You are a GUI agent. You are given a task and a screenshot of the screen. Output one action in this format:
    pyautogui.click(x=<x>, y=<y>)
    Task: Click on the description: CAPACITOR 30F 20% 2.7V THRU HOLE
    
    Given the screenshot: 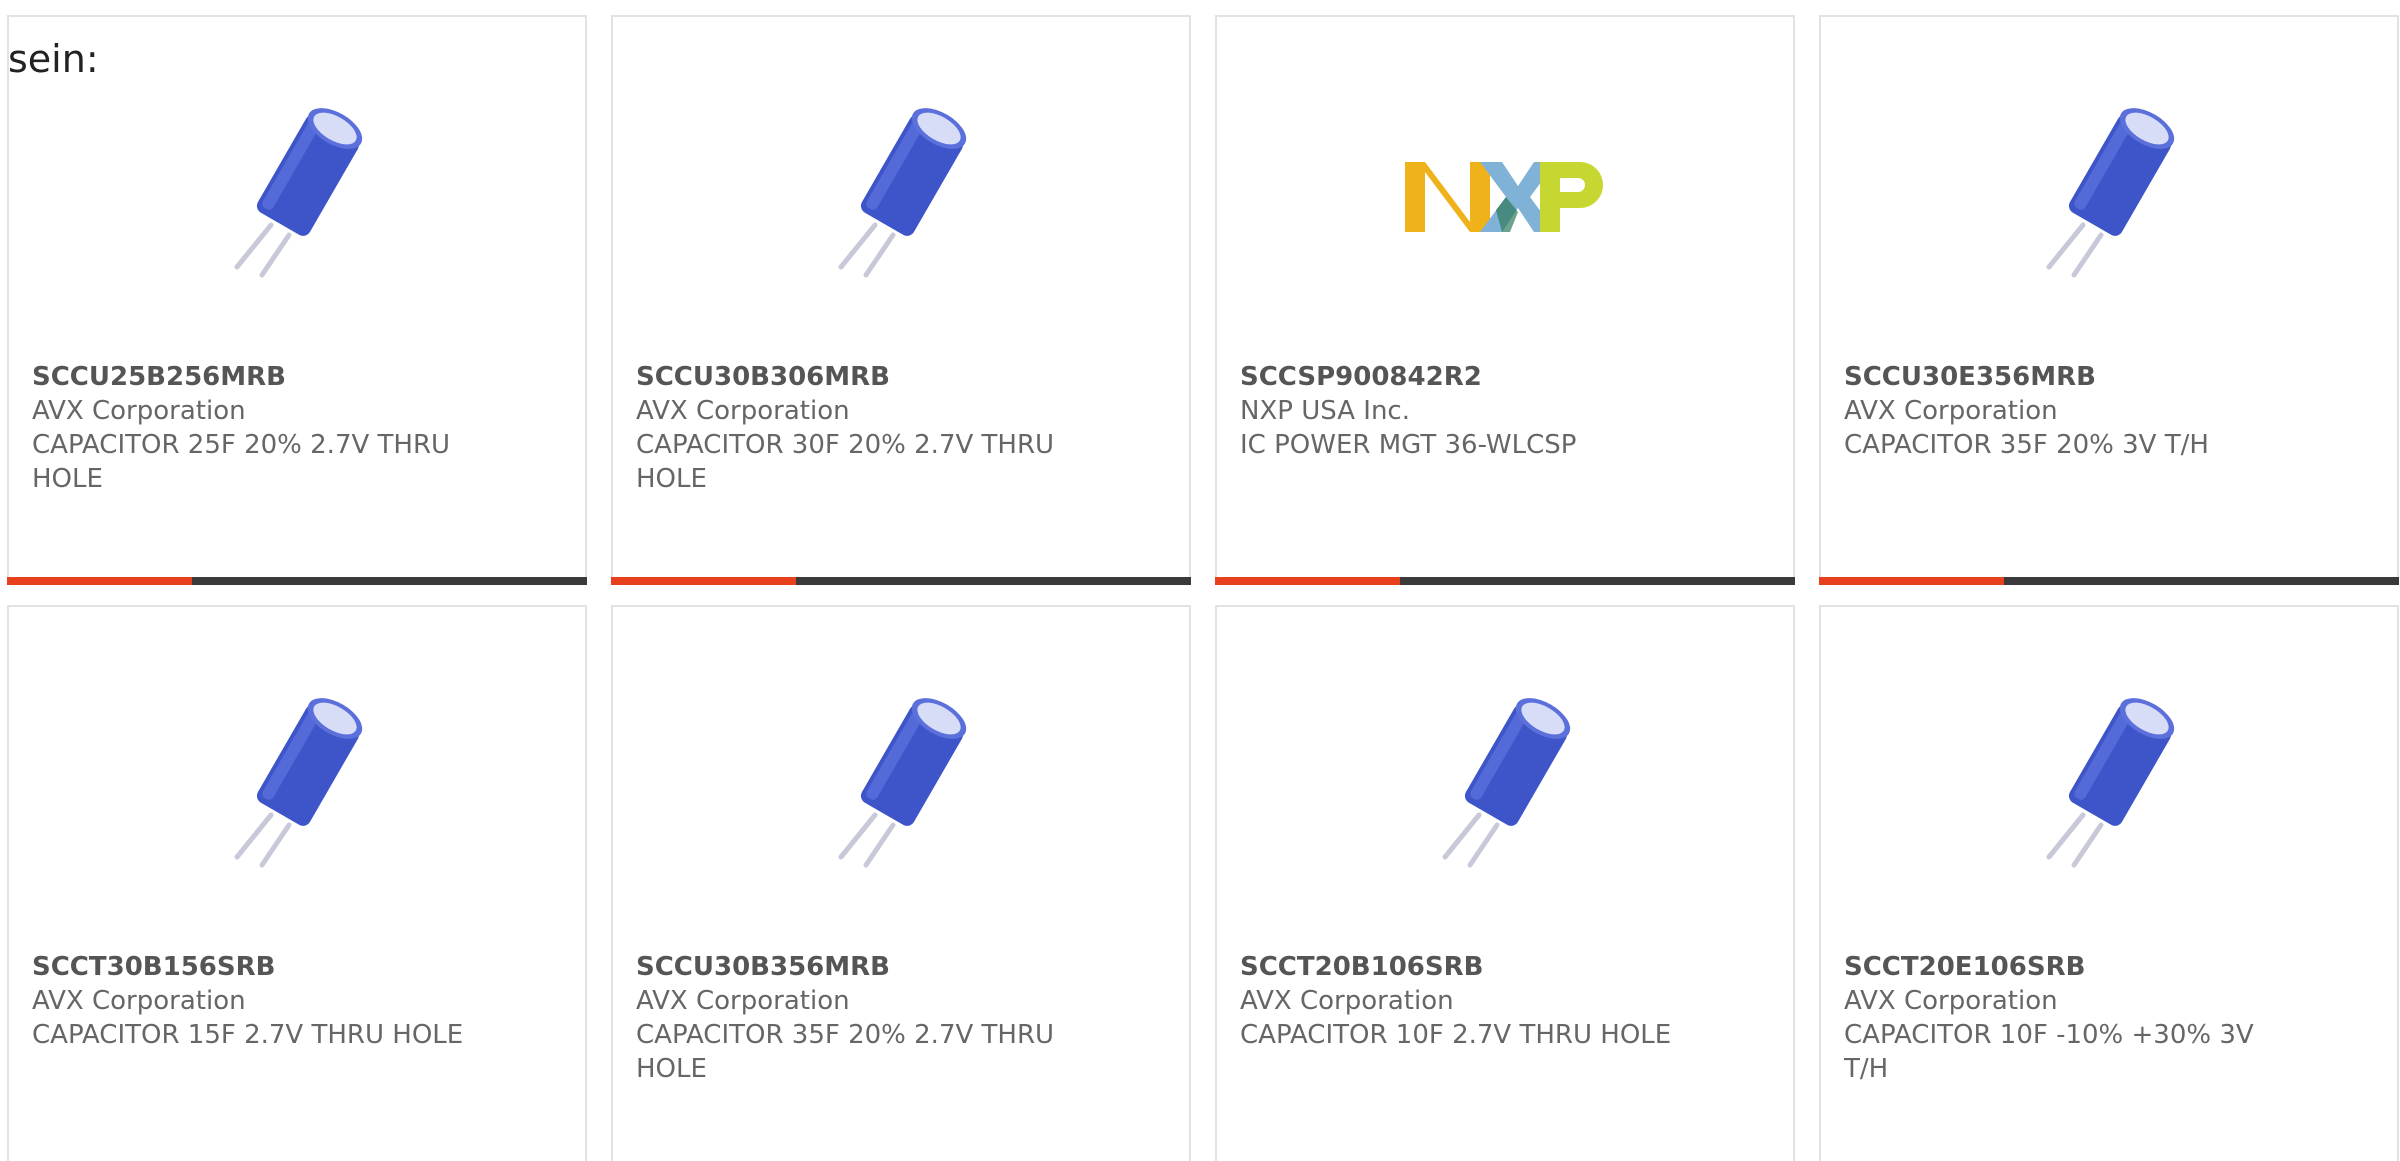 What is the action you would take?
    pyautogui.click(x=845, y=462)
    